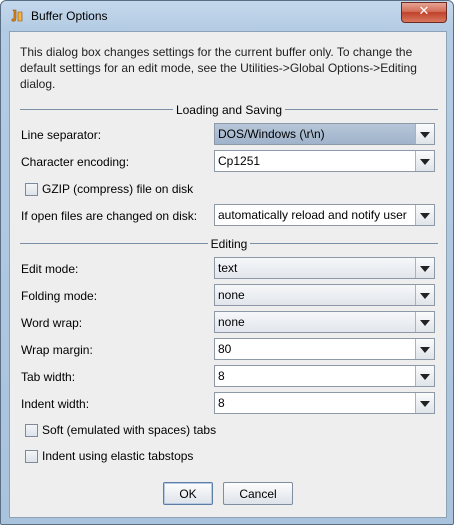 This screenshot has width=454, height=525. Describe the element at coordinates (227, 16) in the screenshot. I see `title-bar: Buffer Options ✕` at that location.